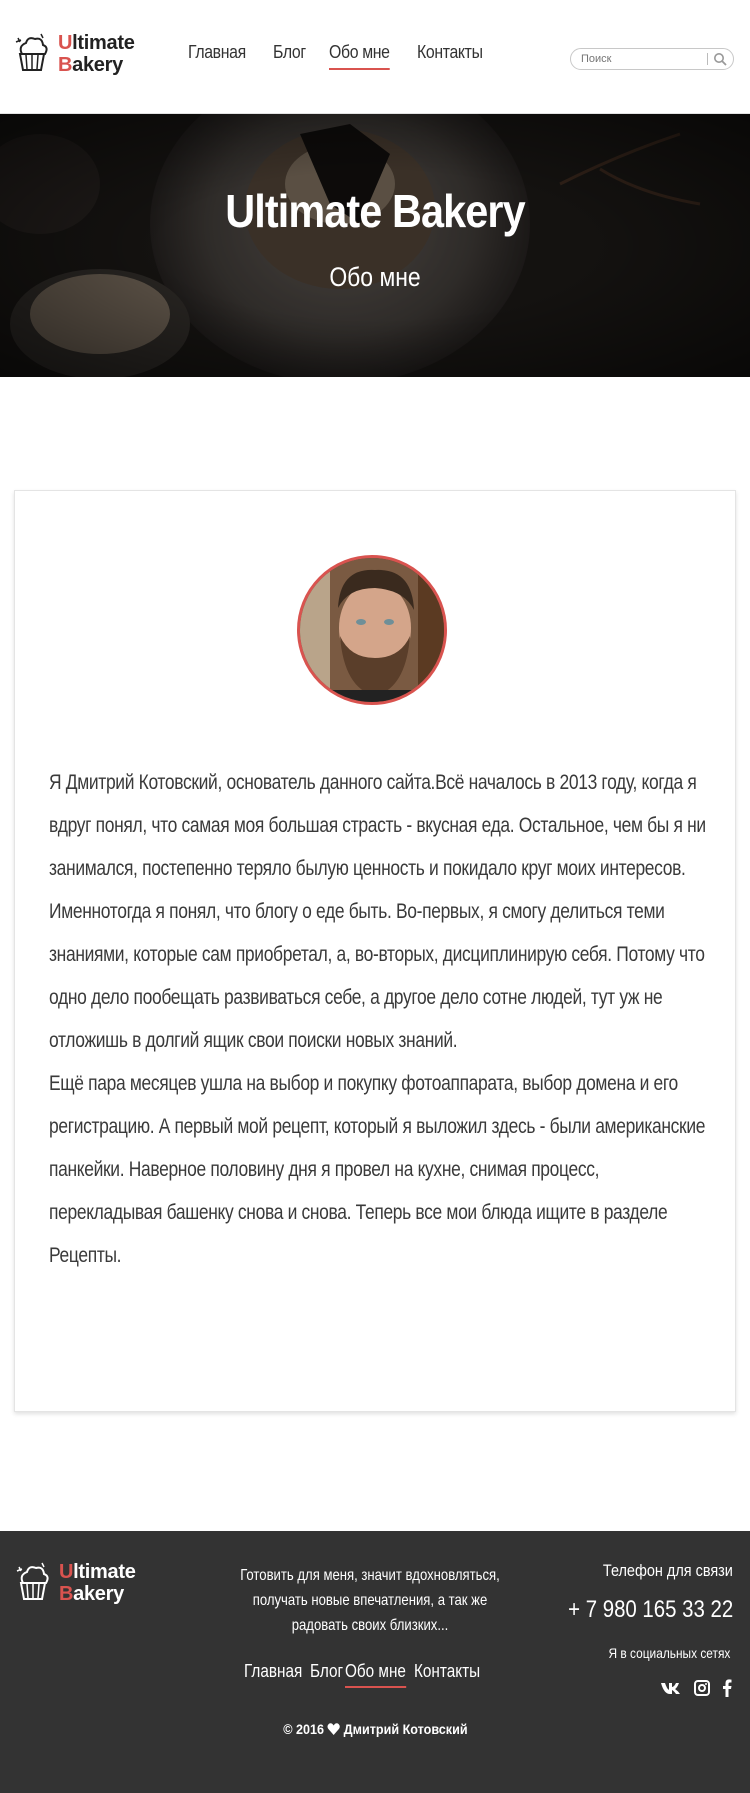 This screenshot has height=1793, width=750. What do you see at coordinates (65, 65) in the screenshot?
I see `logo-letter-b: B` at bounding box center [65, 65].